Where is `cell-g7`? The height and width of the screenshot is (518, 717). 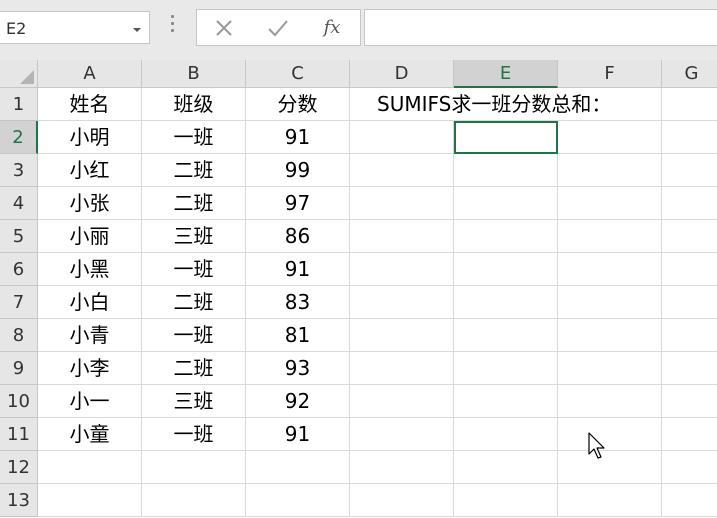 cell-g7 is located at coordinates (689, 302).